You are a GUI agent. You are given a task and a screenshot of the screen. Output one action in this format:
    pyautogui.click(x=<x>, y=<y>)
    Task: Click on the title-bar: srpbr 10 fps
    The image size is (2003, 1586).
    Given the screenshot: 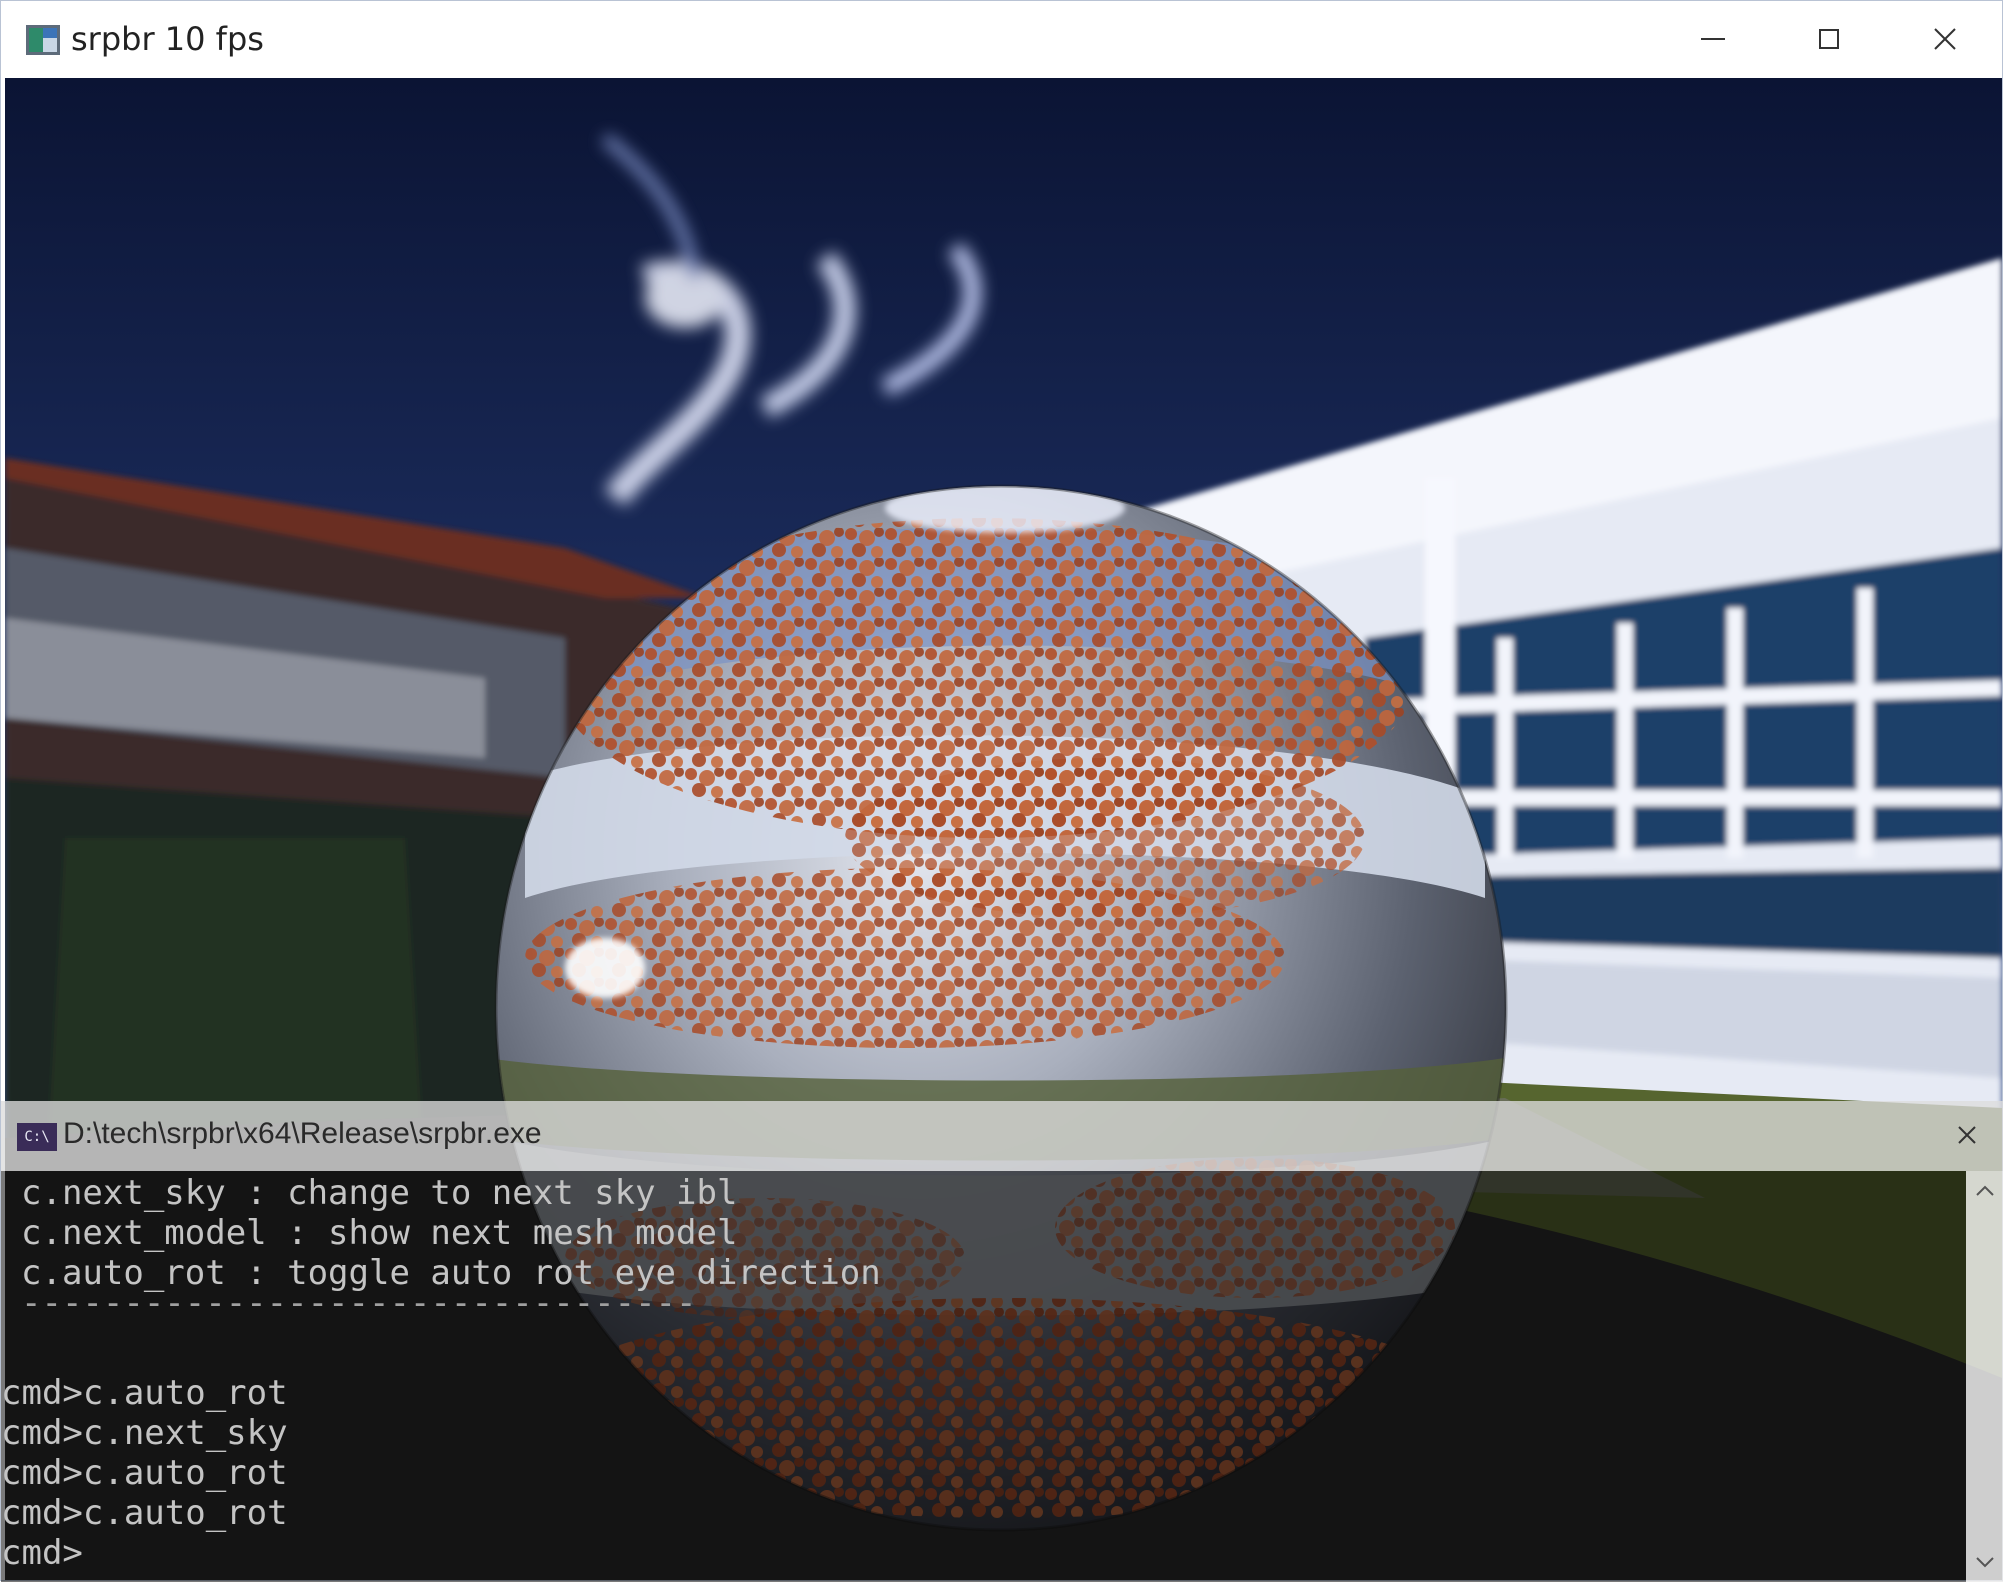 What is the action you would take?
    pyautogui.click(x=1001, y=39)
    